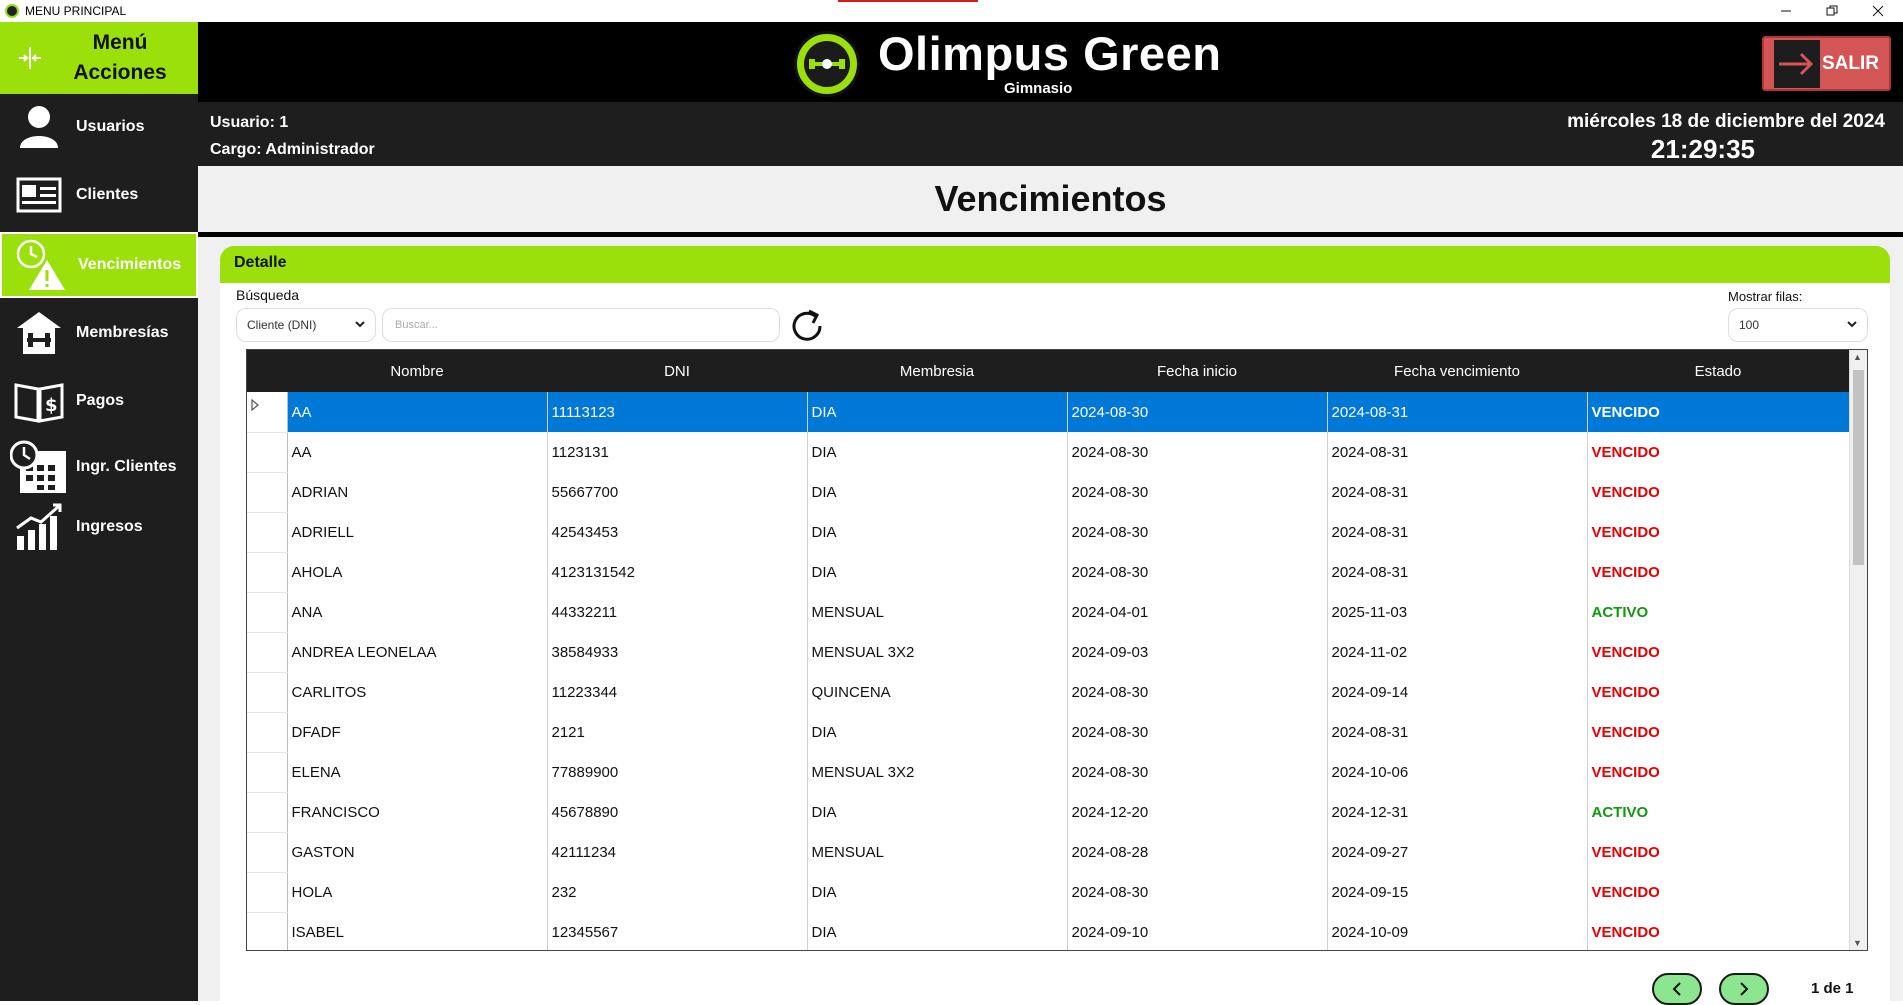 This screenshot has height=1005, width=1903. I want to click on table-cell: AHOLA, so click(417, 572).